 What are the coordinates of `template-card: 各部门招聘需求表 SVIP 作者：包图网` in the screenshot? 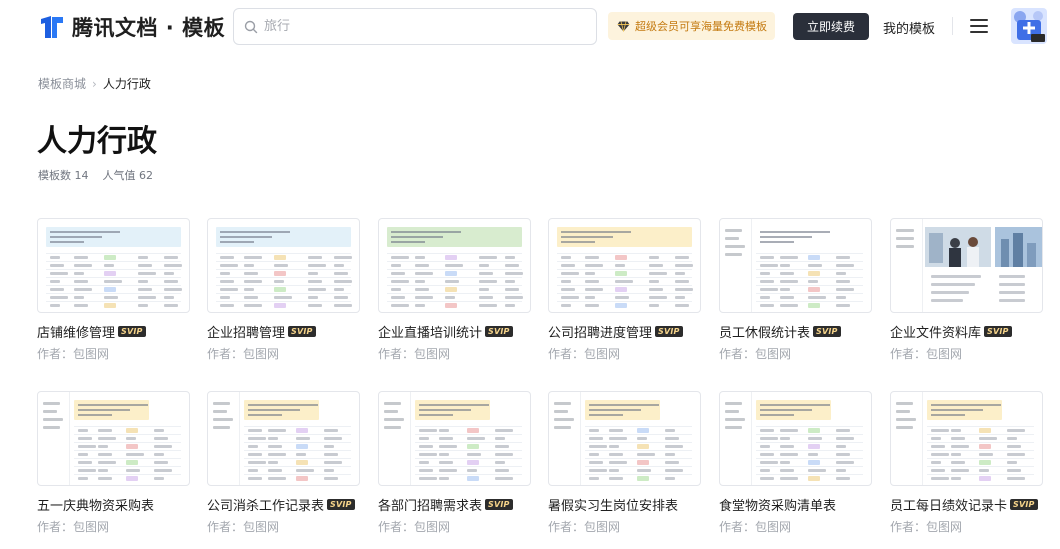 It's located at (454, 466).